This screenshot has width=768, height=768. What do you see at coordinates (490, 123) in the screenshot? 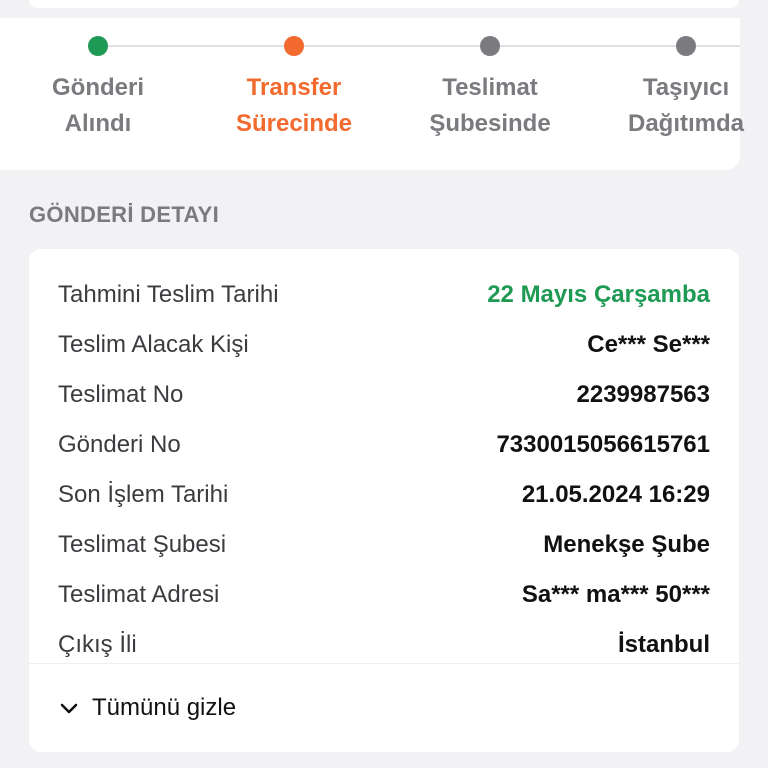
I see `step-label-line2: Şubesinde` at bounding box center [490, 123].